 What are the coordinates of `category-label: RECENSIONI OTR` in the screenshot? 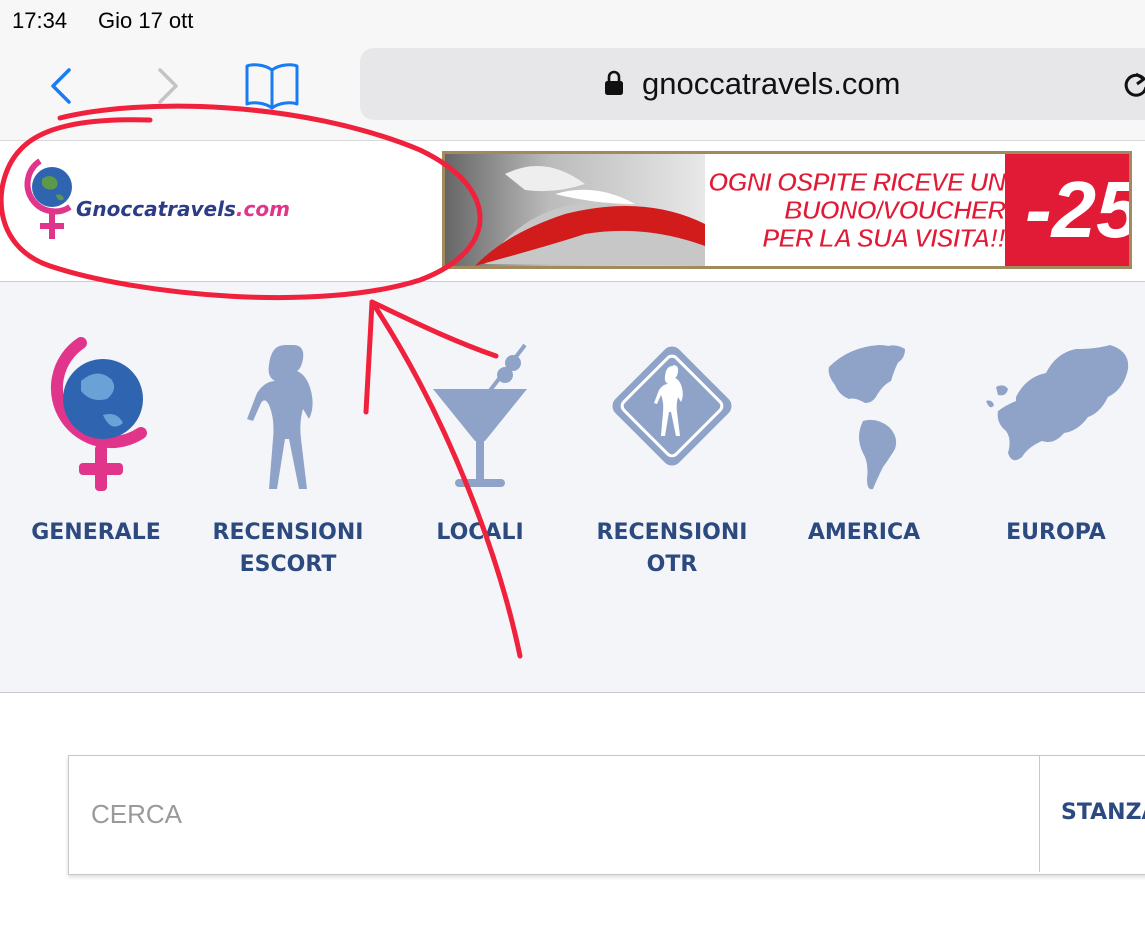 It's located at (672, 549).